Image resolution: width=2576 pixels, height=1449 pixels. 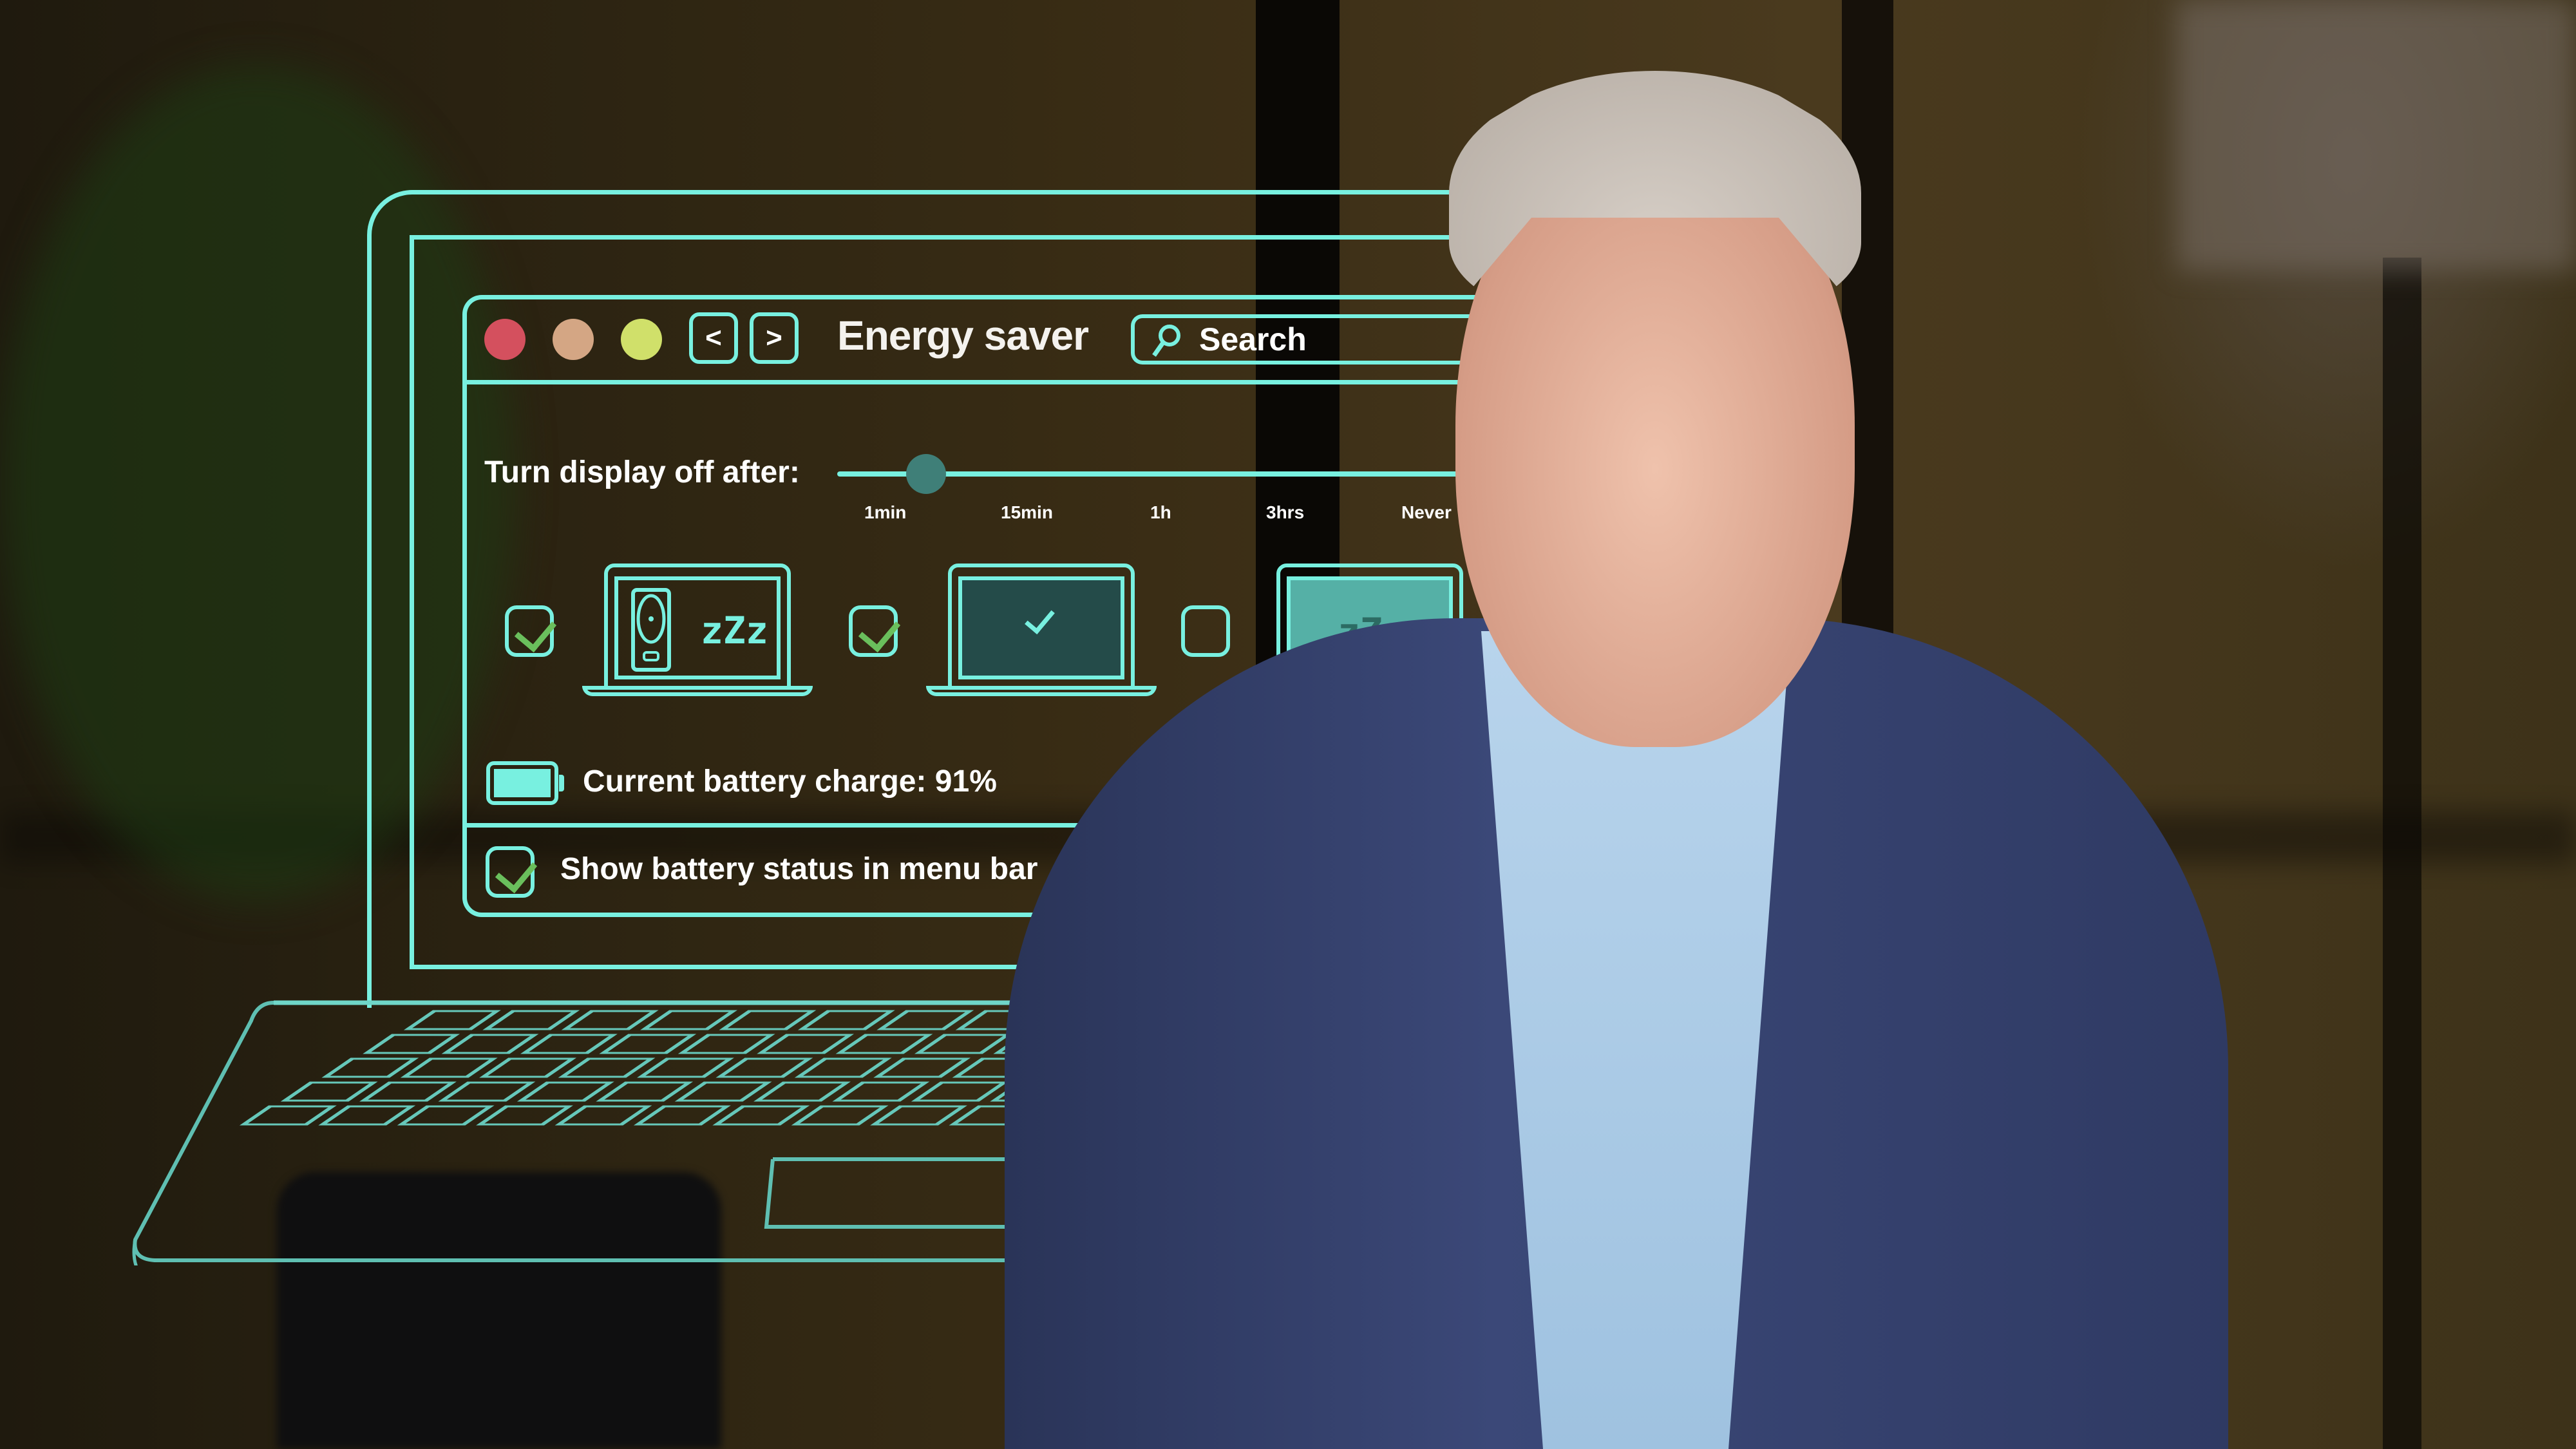 I want to click on show-battery-status-label: Show battery status in menu bar, so click(x=799, y=869).